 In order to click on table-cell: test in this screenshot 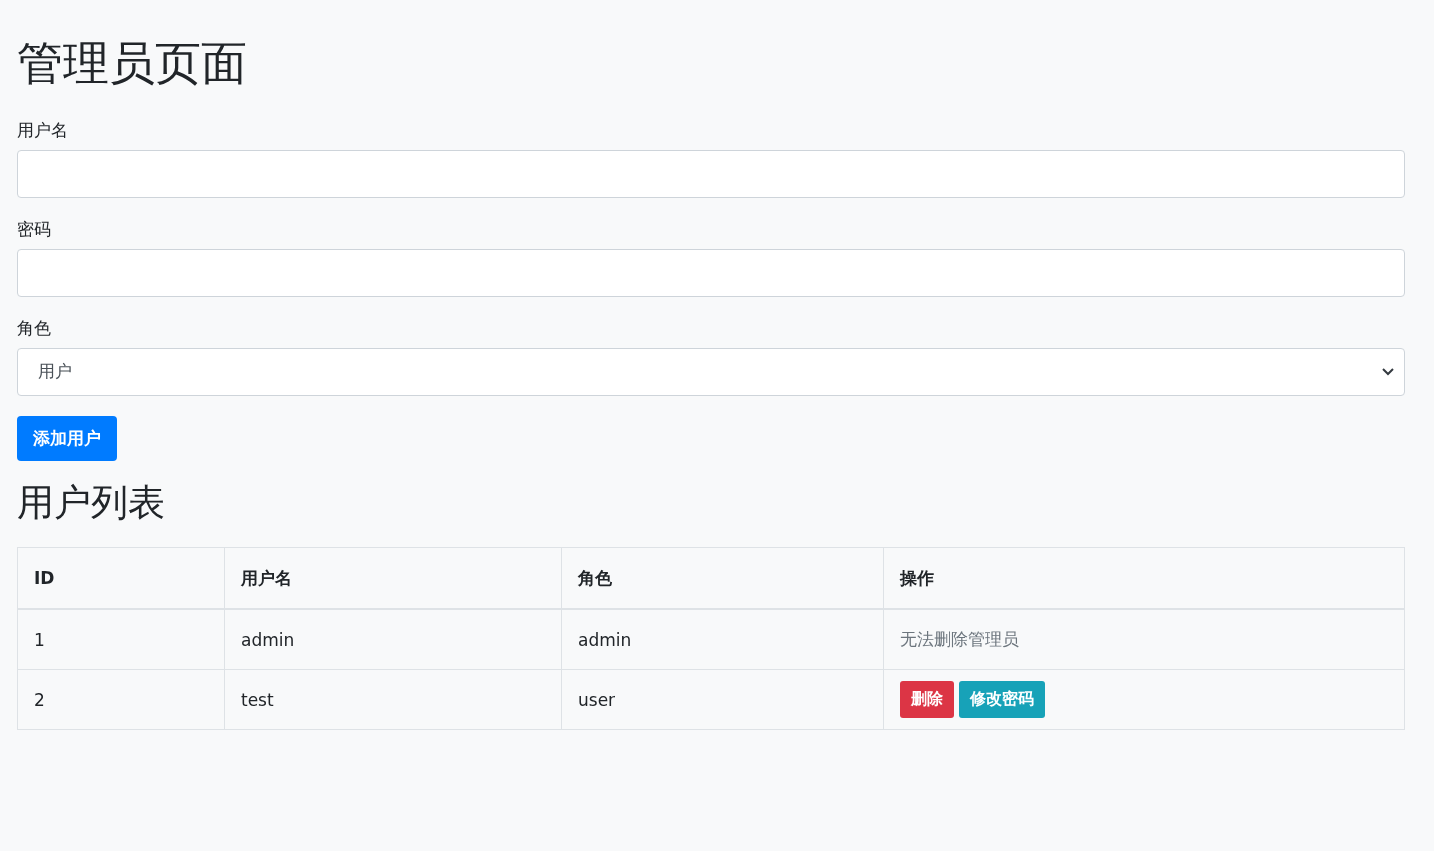, I will do `click(393, 699)`.